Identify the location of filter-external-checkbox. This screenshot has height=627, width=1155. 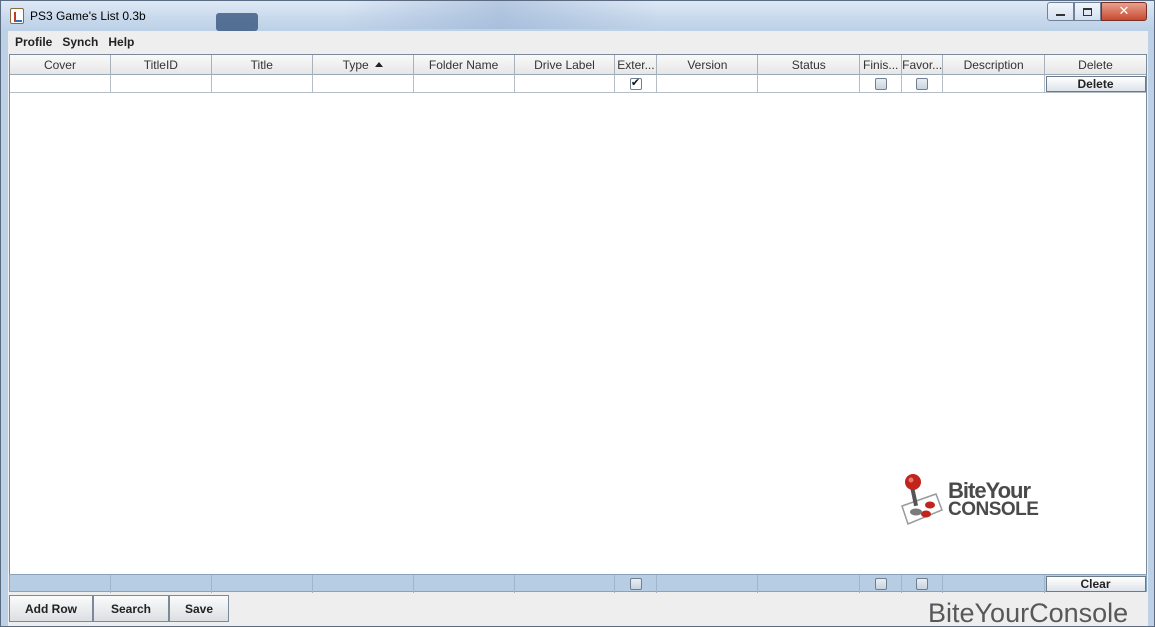
(635, 584).